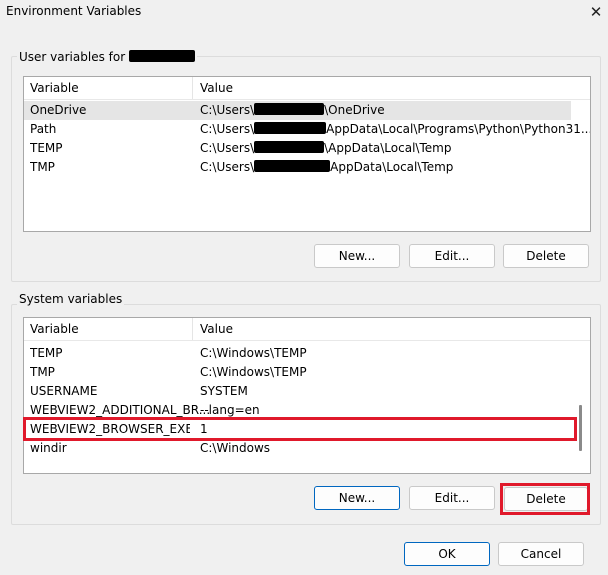 The width and height of the screenshot is (608, 575). What do you see at coordinates (58, 110) in the screenshot?
I see `variable-name: OneDrive` at bounding box center [58, 110].